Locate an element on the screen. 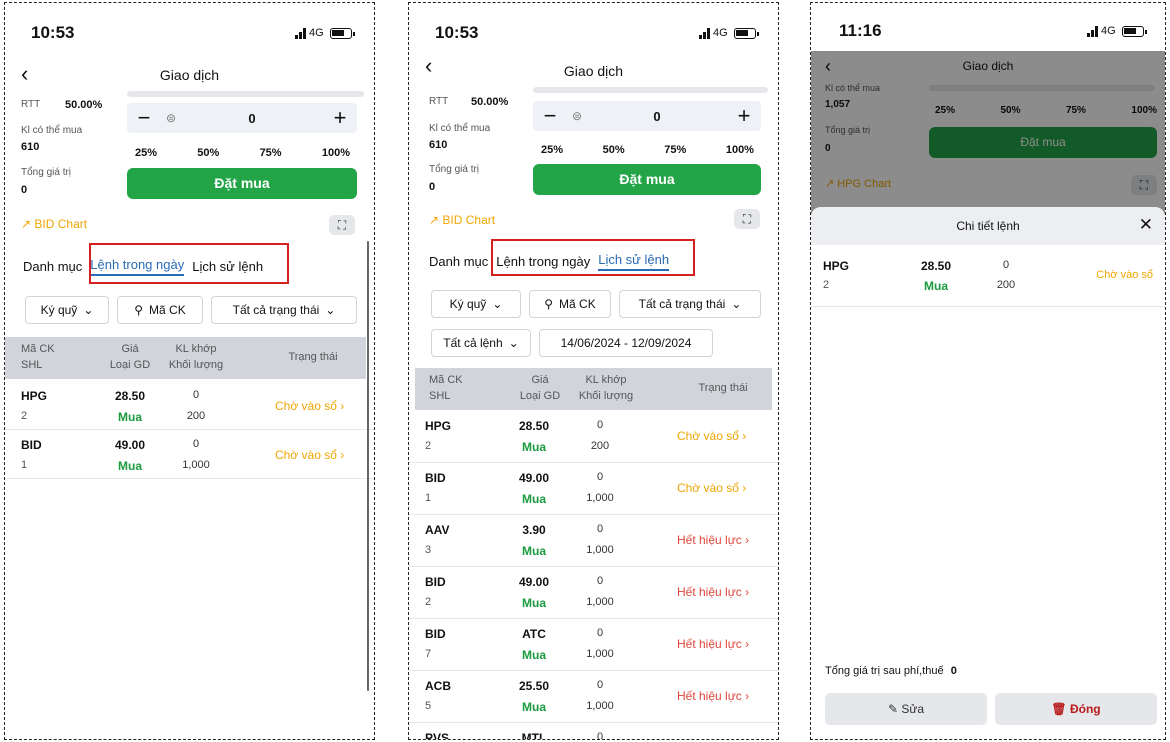  trend-icon: ↗ is located at coordinates (434, 220).